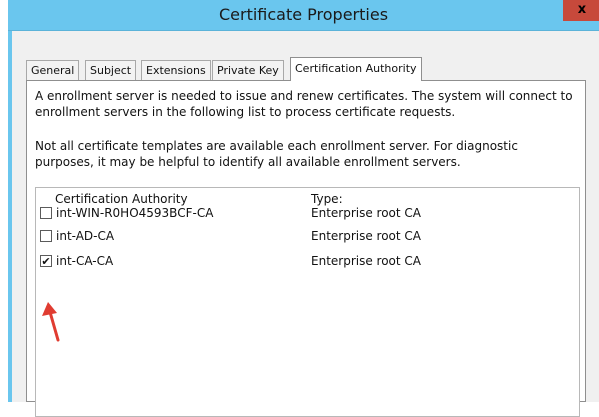 The height and width of the screenshot is (417, 599). Describe the element at coordinates (327, 199) in the screenshot. I see `column-header-type: Type:` at that location.